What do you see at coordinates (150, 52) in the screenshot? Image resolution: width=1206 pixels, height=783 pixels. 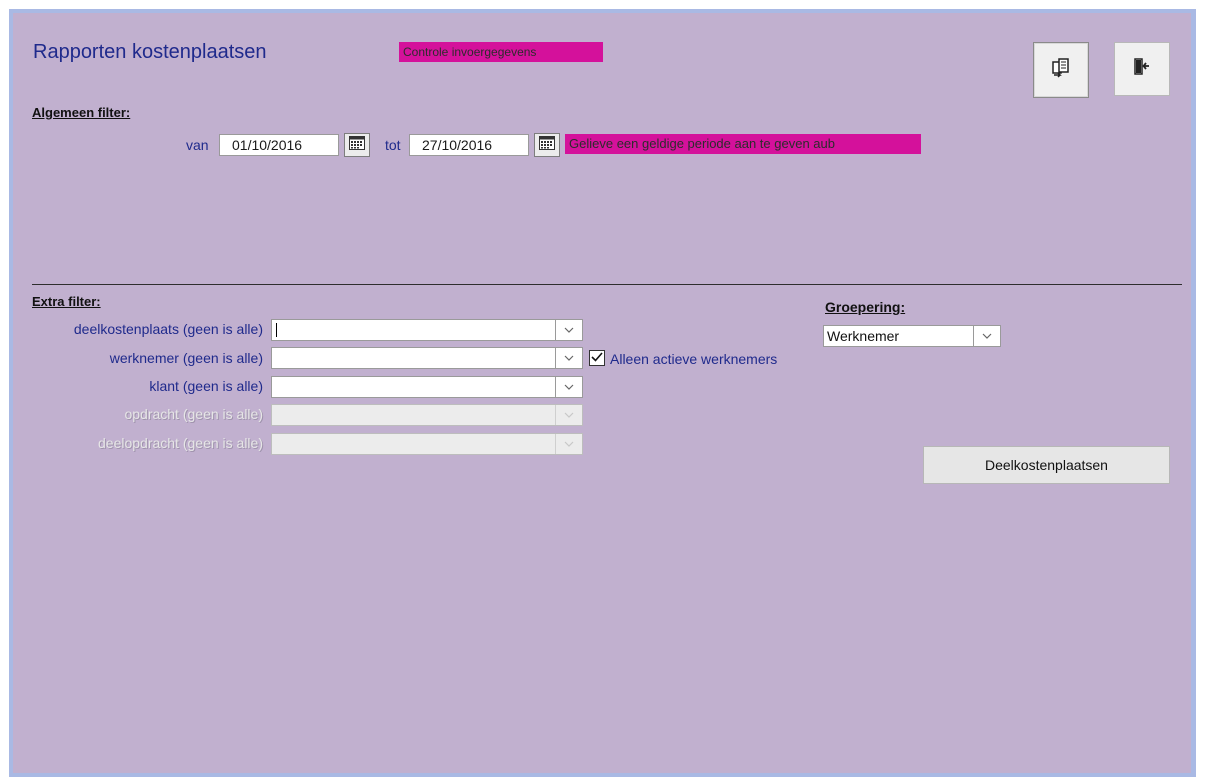 I see `page-title: Rapporten kostenplaatsen` at bounding box center [150, 52].